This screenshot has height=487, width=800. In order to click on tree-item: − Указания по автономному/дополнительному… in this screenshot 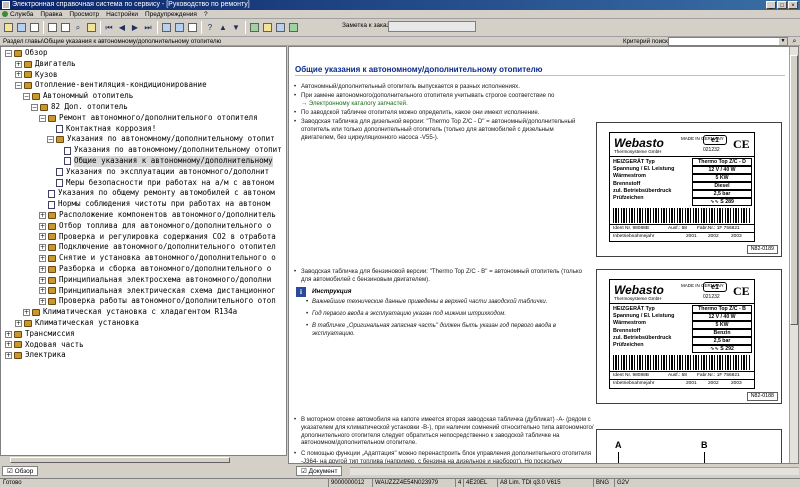, I will do `click(143, 139)`.